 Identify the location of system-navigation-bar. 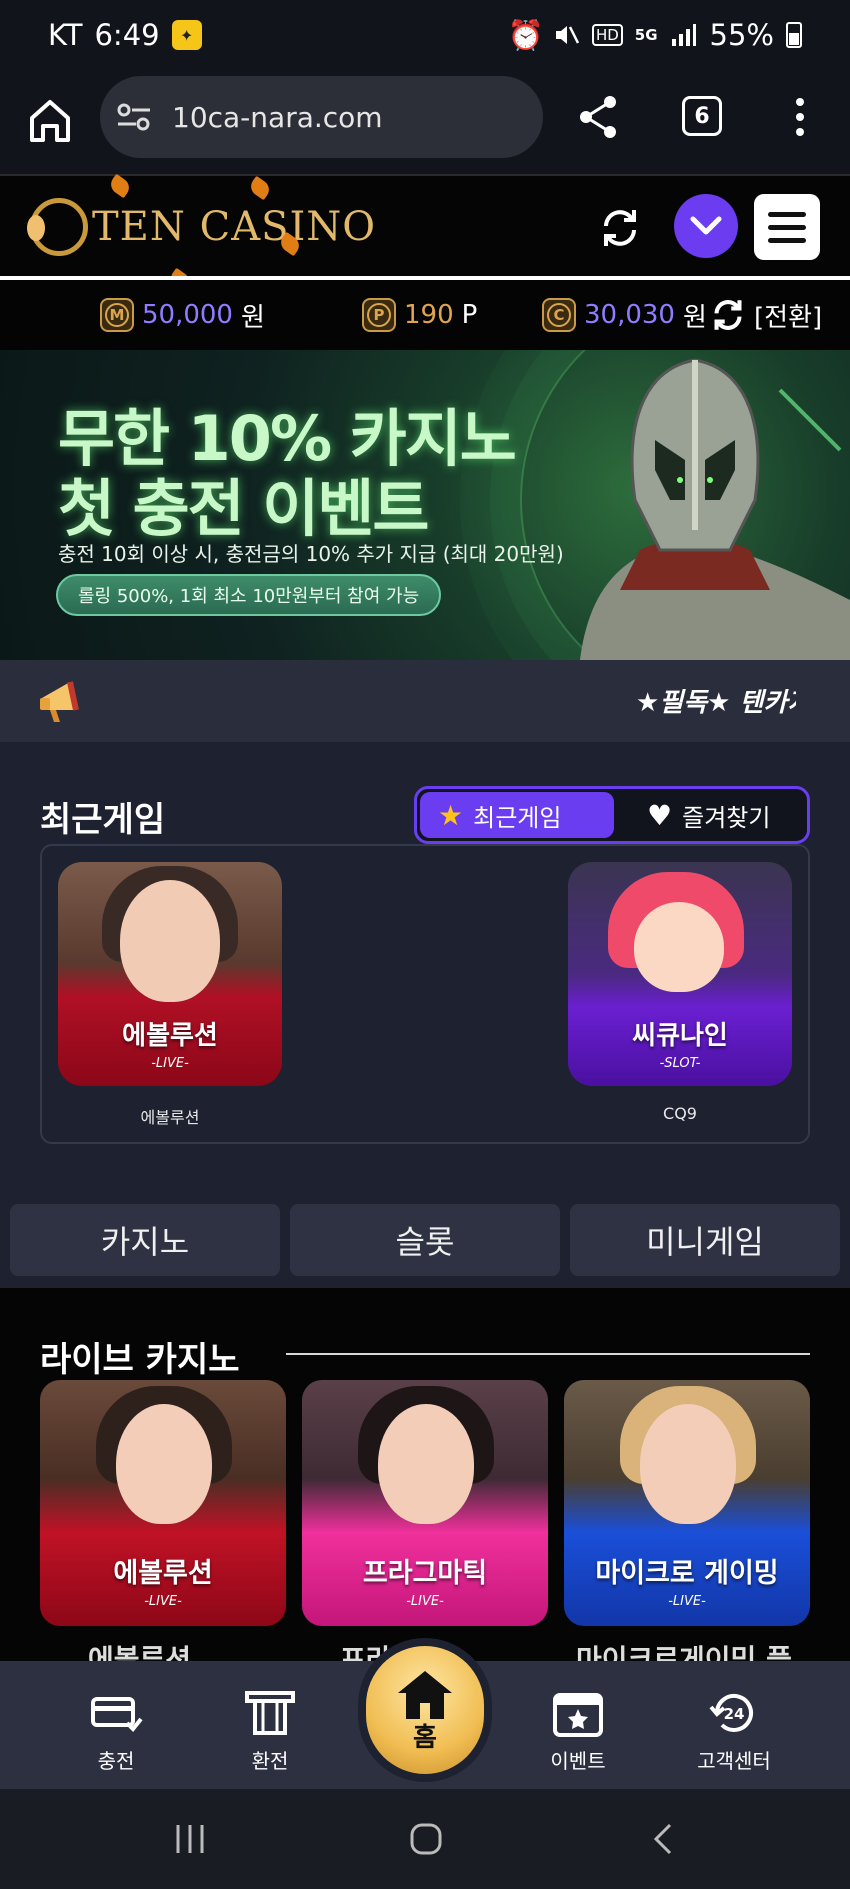
(425, 1839).